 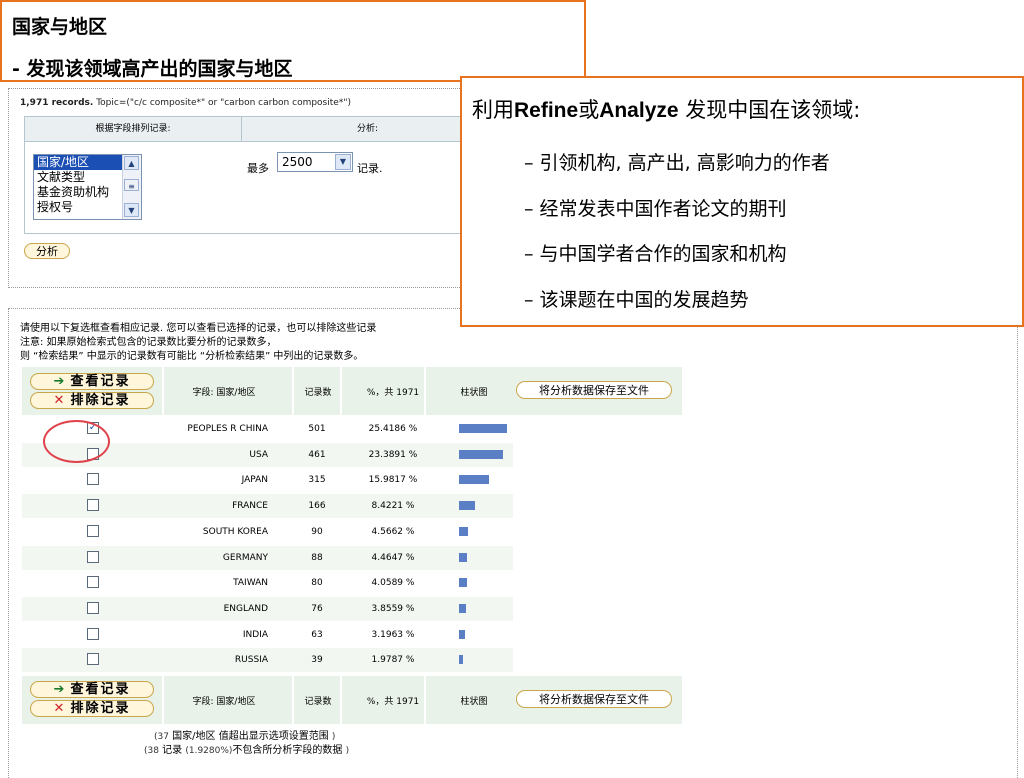 What do you see at coordinates (636, 300) in the screenshot?
I see `callout-bullet: – 该课题在中国的发展趋势` at bounding box center [636, 300].